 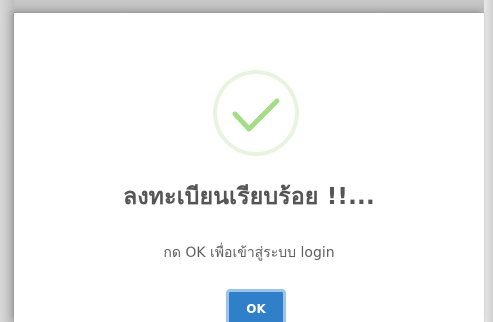 I want to click on window-right-edge, so click(x=488, y=161).